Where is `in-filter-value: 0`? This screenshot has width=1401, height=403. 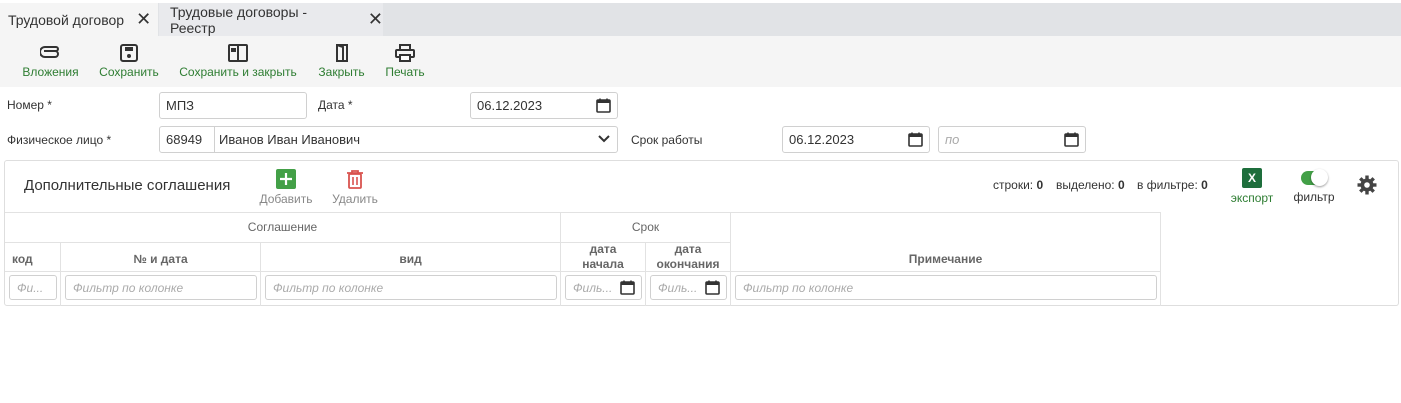
in-filter-value: 0 is located at coordinates (1204, 185).